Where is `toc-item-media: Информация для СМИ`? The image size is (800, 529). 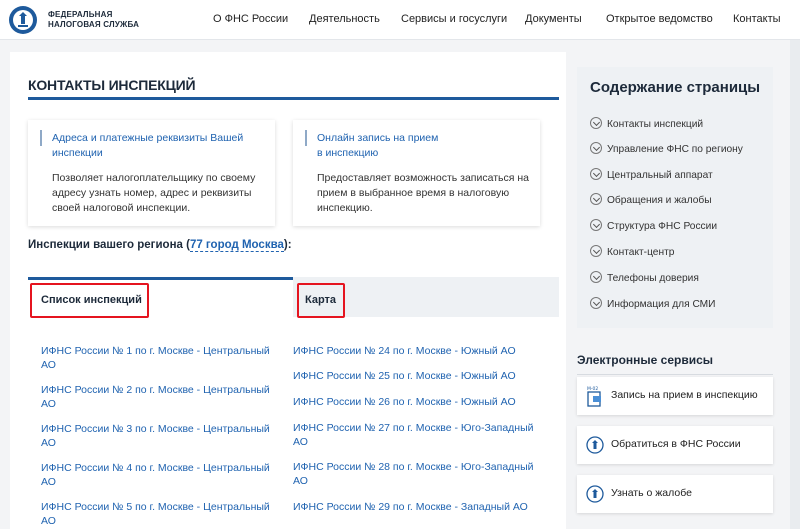
toc-item-media: Информация для СМИ is located at coordinates (653, 303).